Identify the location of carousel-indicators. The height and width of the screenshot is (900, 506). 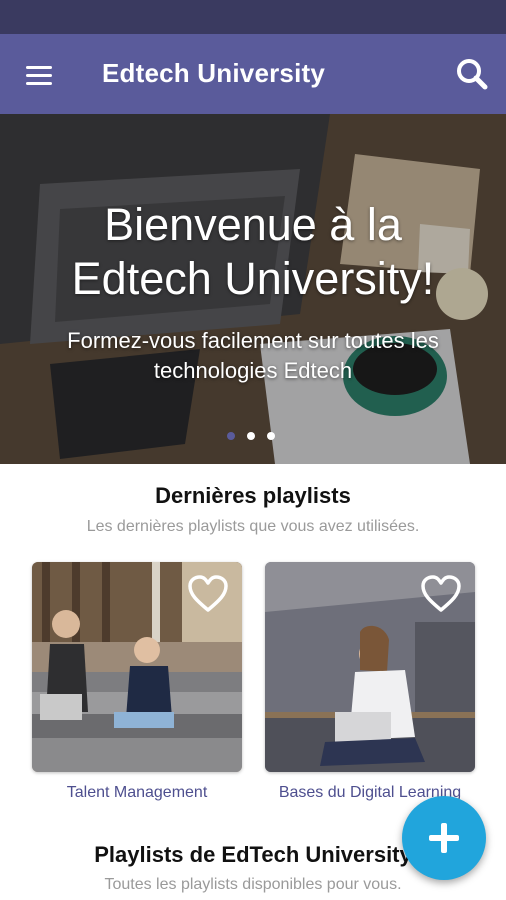
(257, 433).